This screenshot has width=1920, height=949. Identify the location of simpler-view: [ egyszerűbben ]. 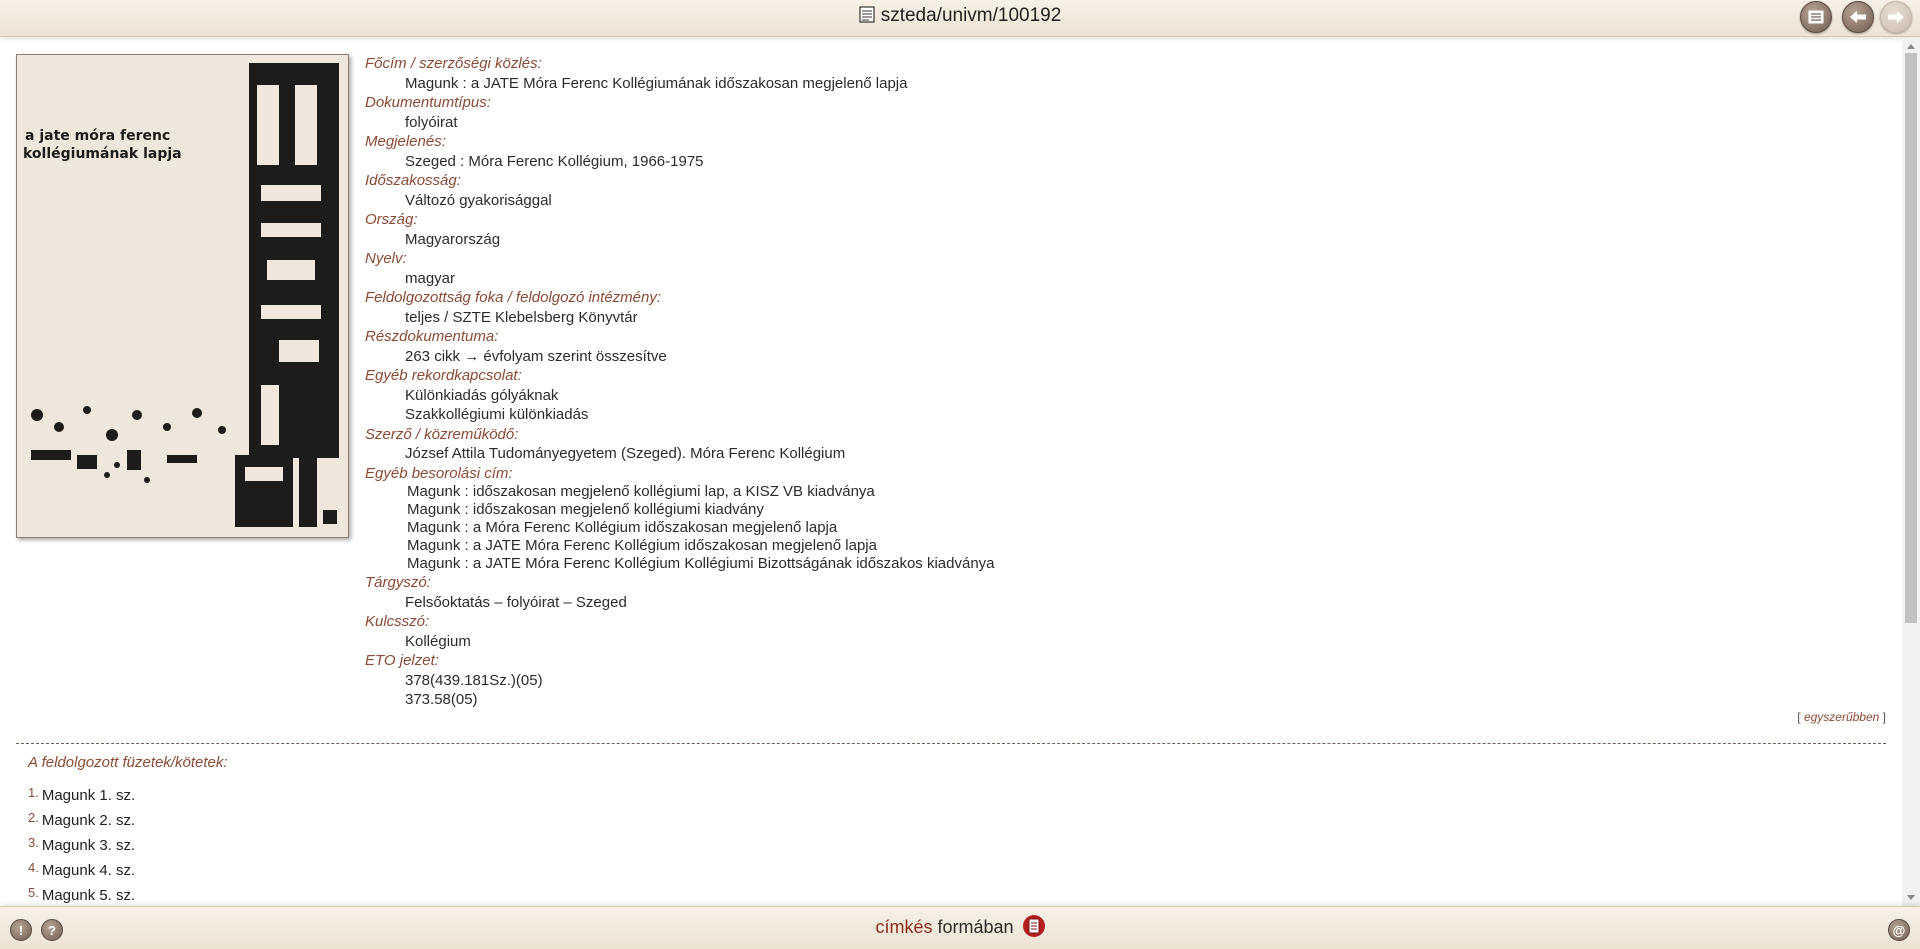
(1841, 717).